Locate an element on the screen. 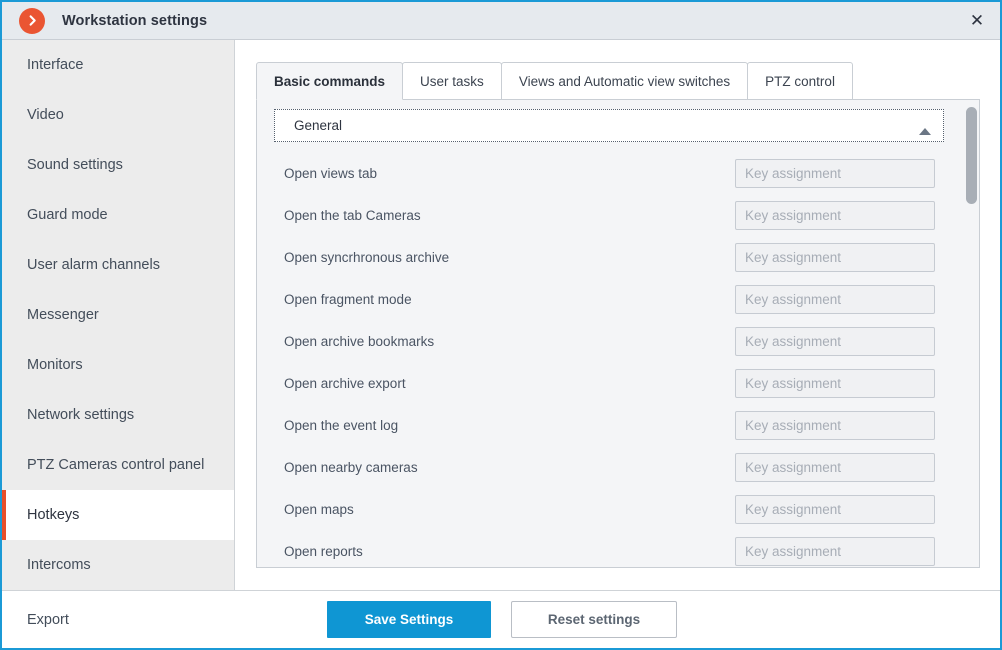 This screenshot has height=650, width=1002. tab-basic-commands: Basic commands is located at coordinates (330, 81).